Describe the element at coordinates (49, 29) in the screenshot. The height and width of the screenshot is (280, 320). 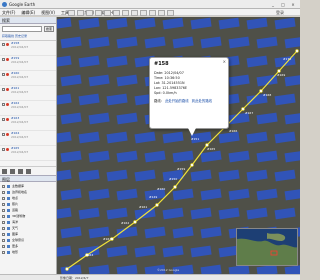
I see `search-button: 搜索` at that location.